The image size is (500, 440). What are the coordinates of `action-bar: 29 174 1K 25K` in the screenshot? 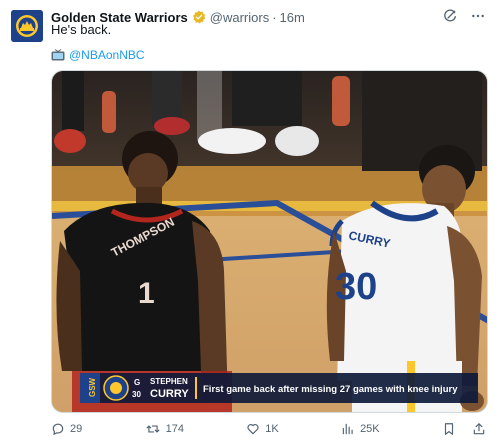 It's located at (268, 429).